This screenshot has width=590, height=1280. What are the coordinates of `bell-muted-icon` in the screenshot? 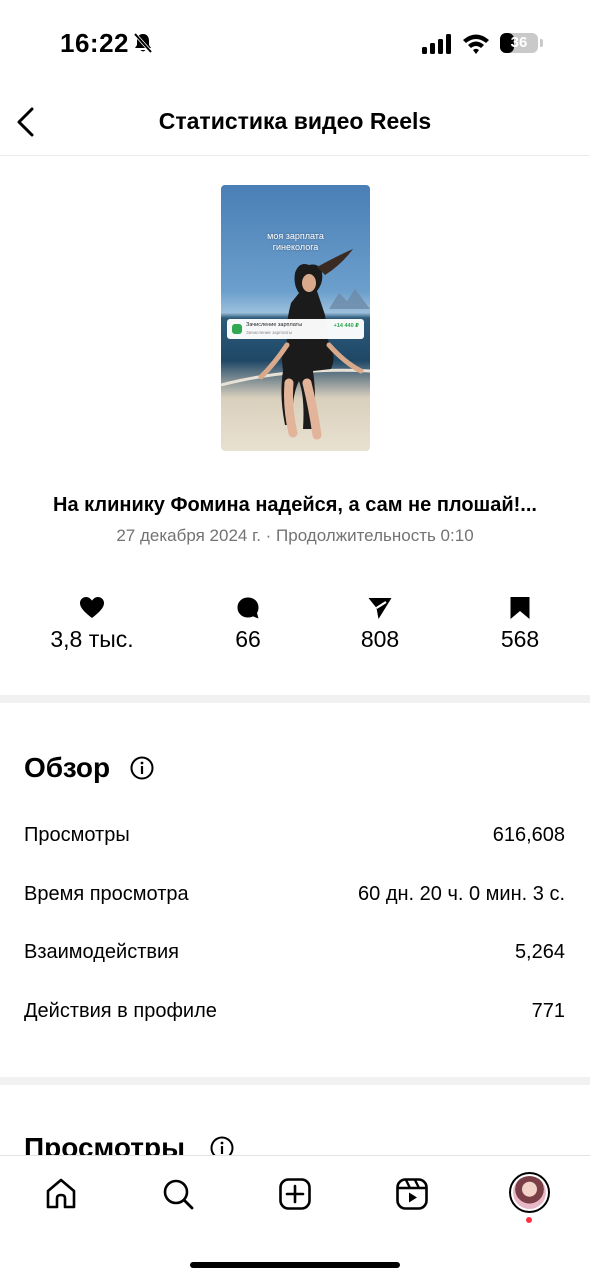 It's located at (143, 45).